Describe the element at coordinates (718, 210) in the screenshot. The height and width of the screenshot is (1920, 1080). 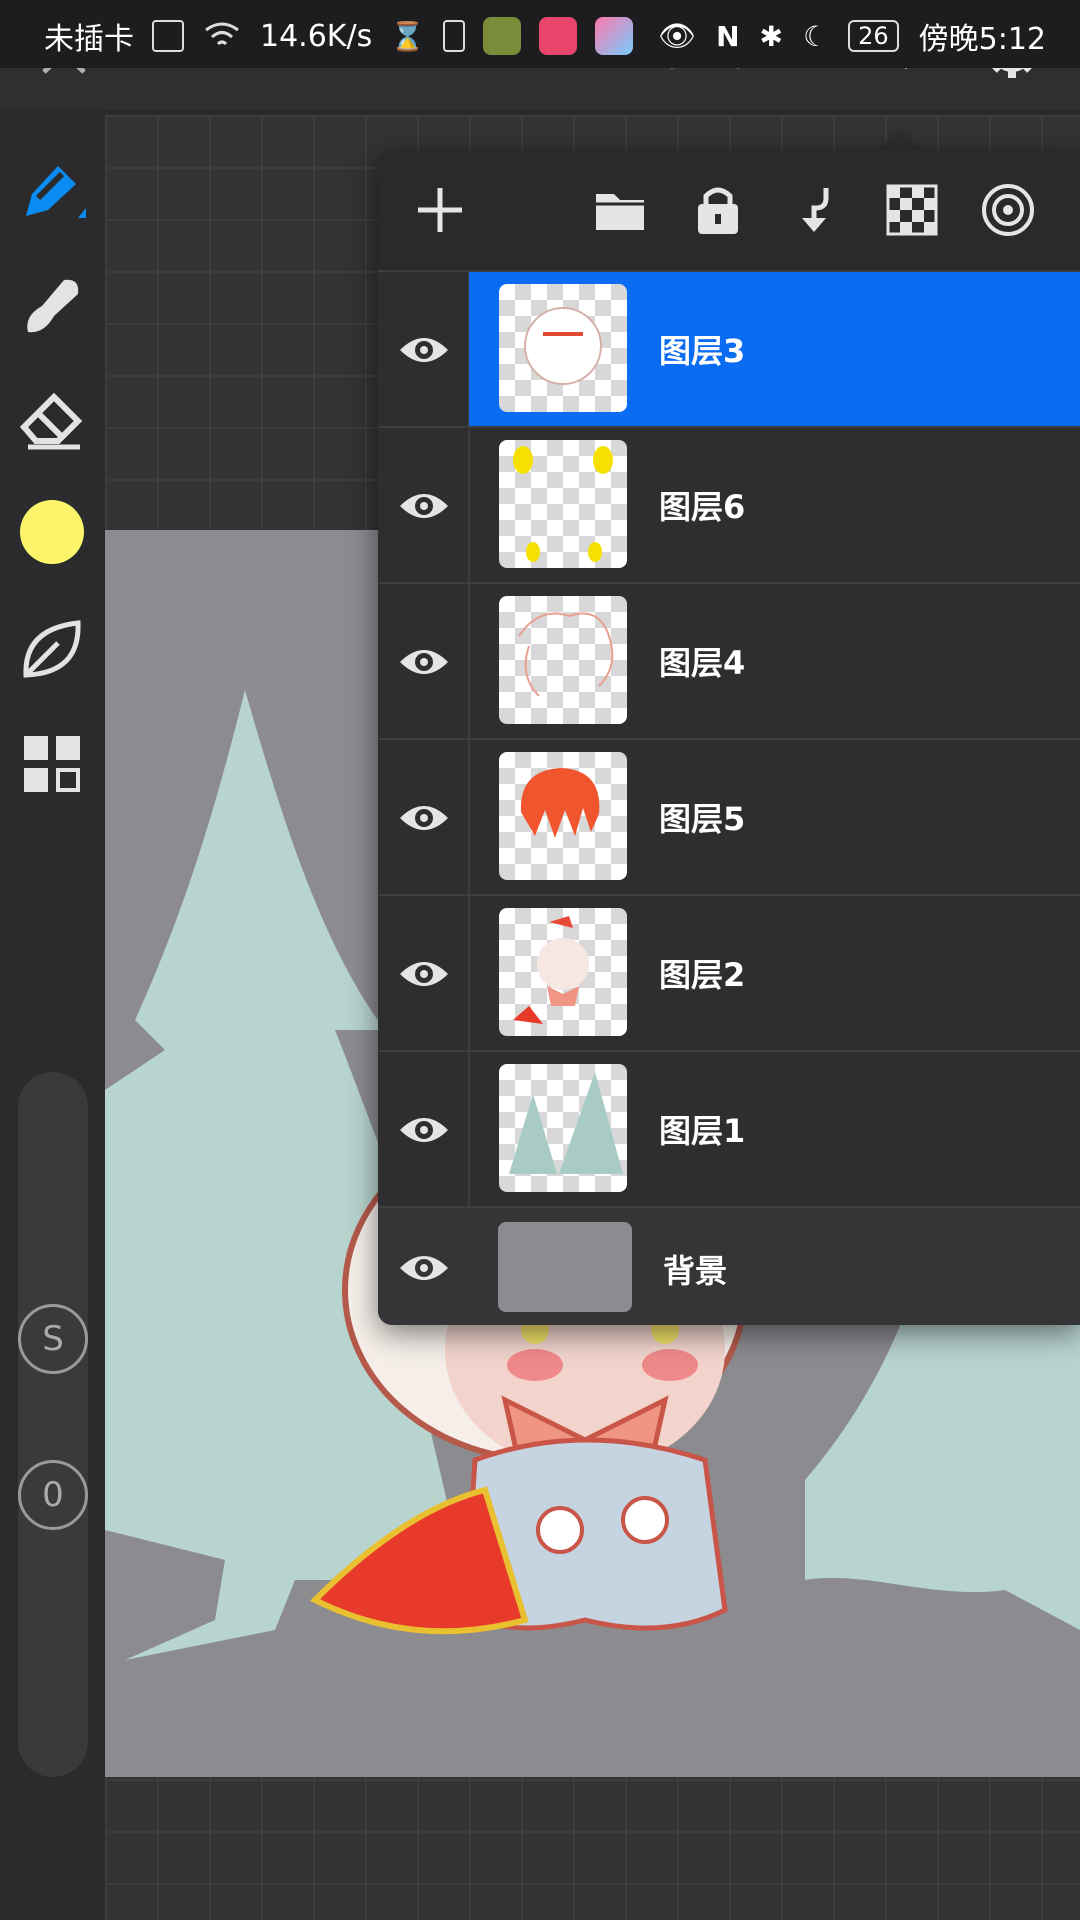
I see `lock-icon` at that location.